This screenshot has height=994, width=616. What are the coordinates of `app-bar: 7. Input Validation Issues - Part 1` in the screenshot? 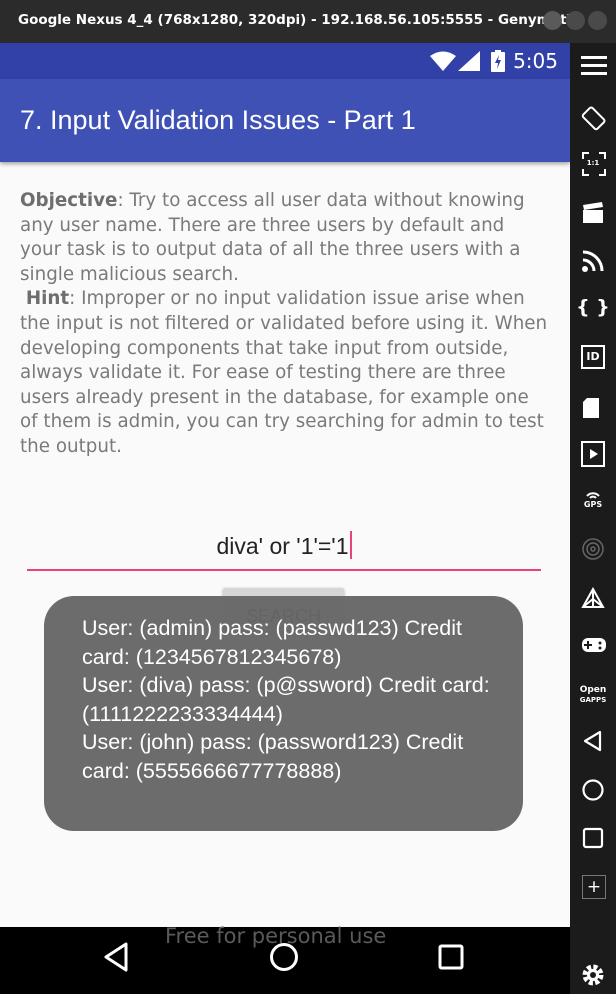 It's located at (285, 120).